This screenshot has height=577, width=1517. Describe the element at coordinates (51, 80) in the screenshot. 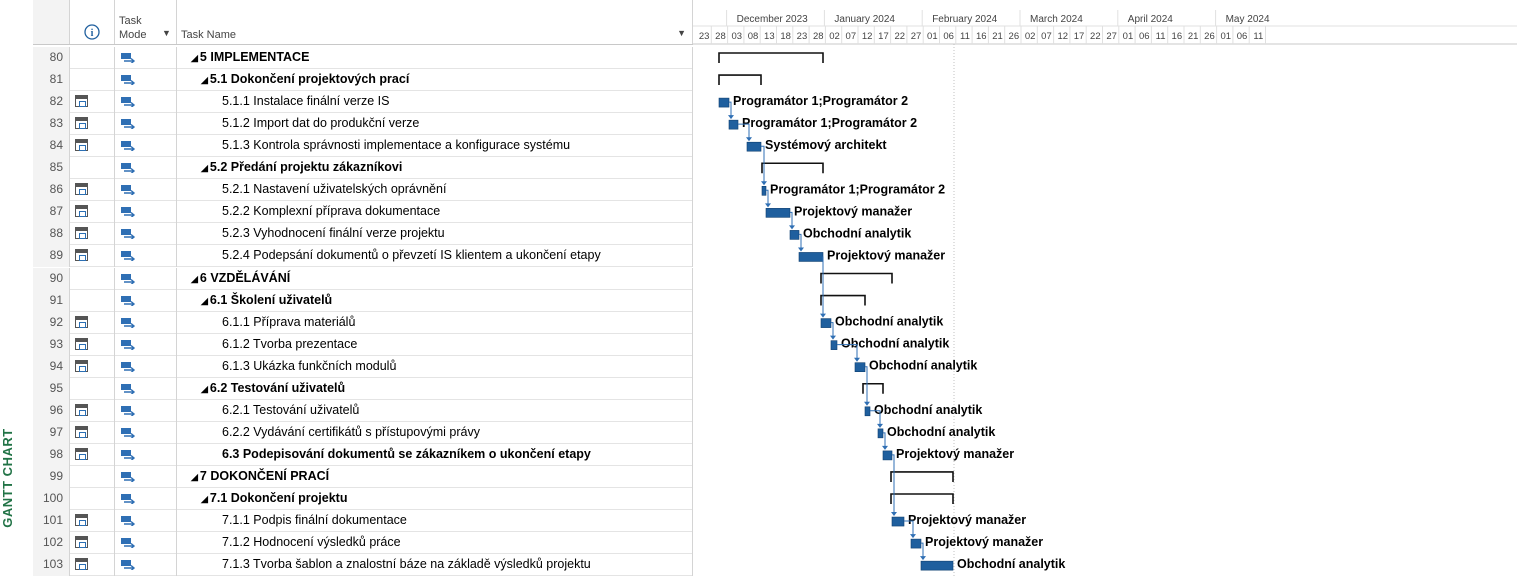

I see `row-id: 81` at that location.